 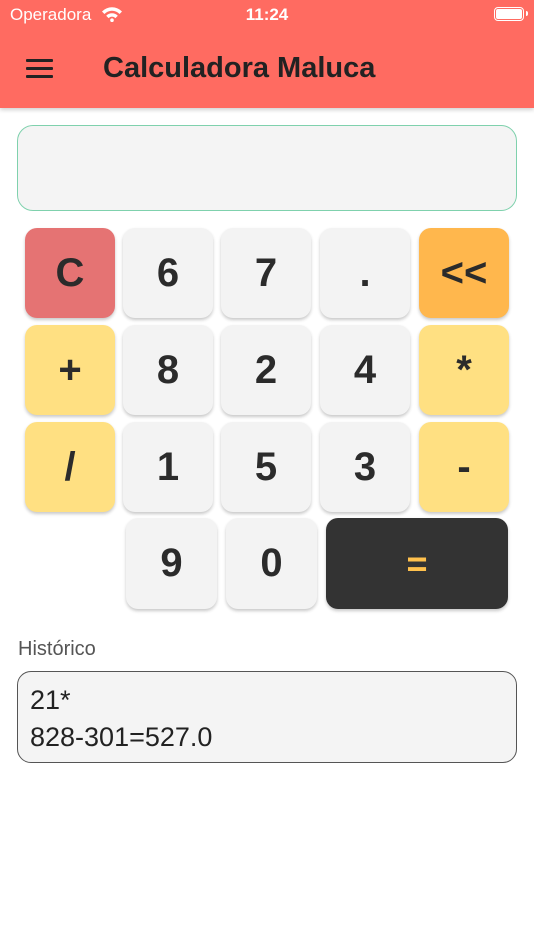 I want to click on history-entry: 21*, so click(x=50, y=700).